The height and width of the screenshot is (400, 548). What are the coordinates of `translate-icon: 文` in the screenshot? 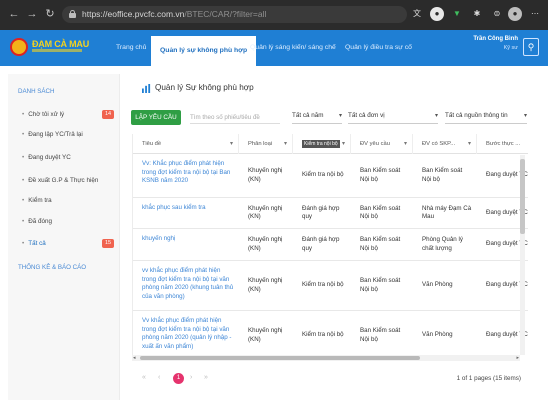 It's located at (417, 14).